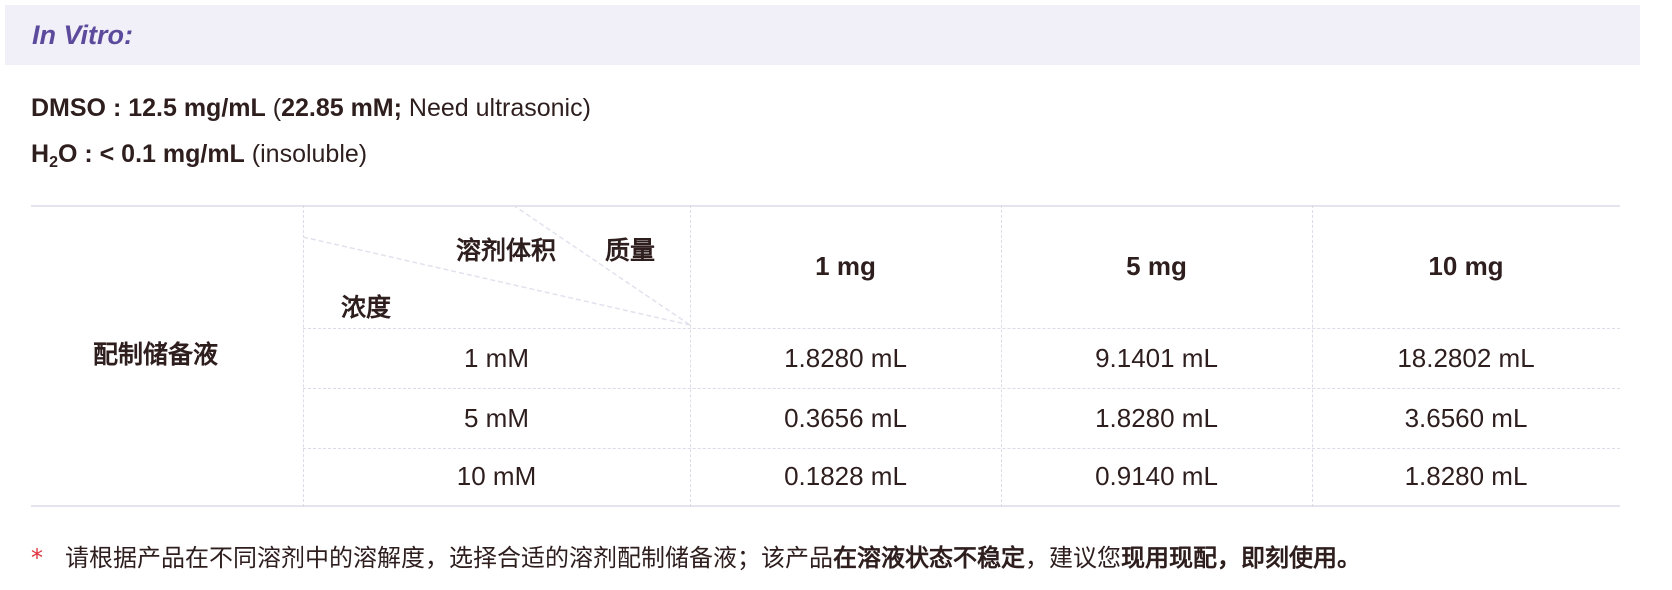 Image resolution: width=1672 pixels, height=590 pixels. Describe the element at coordinates (1156, 266) in the screenshot. I see `column-header-5mg: 5 mg` at that location.